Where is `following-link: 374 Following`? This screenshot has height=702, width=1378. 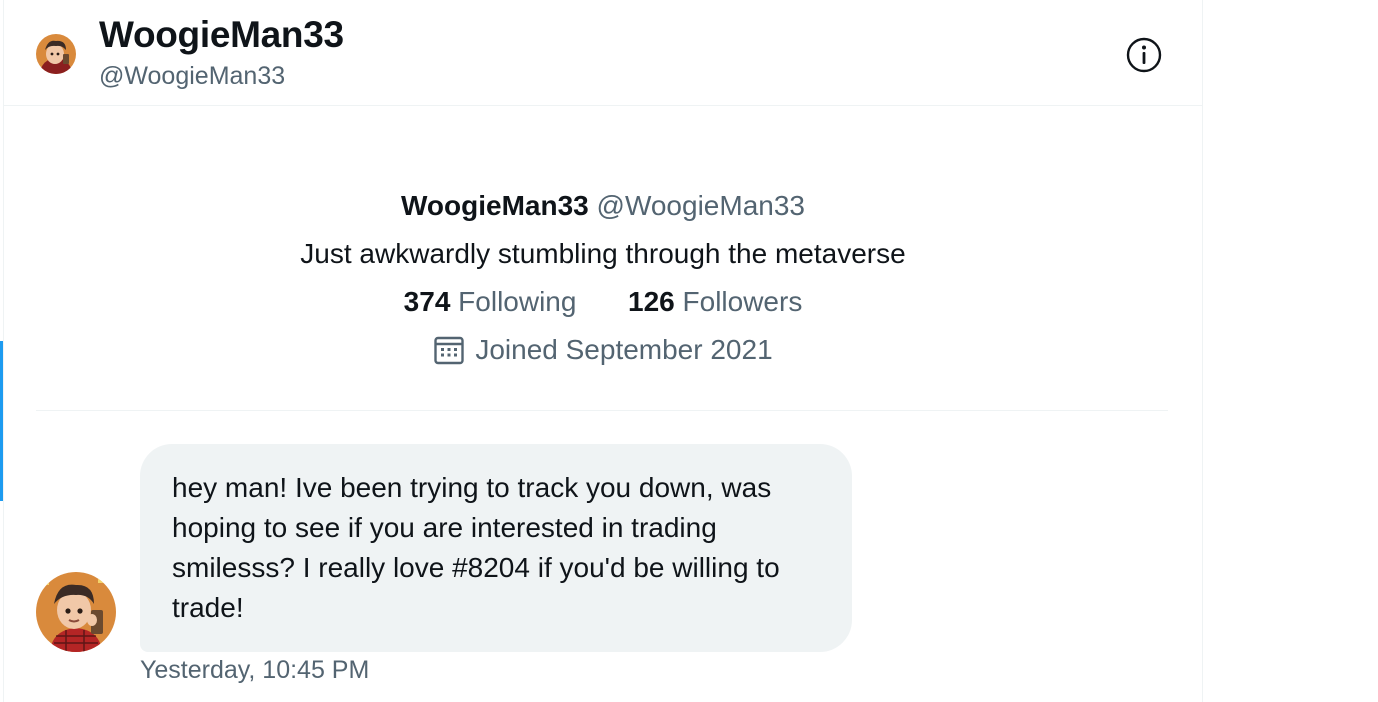 following-link: 374 Following is located at coordinates (490, 302).